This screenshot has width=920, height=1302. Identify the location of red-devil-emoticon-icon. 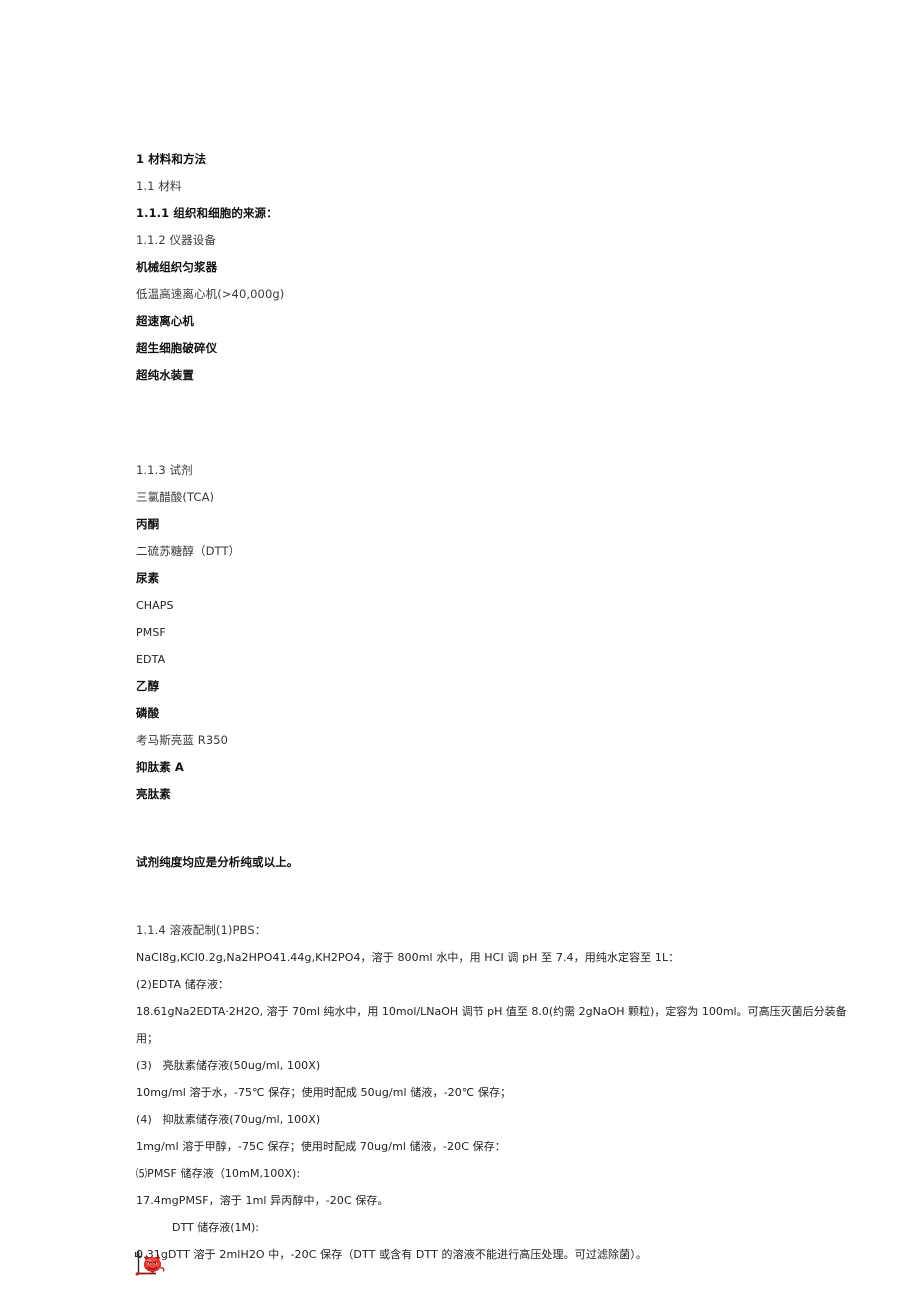
(152, 1236).